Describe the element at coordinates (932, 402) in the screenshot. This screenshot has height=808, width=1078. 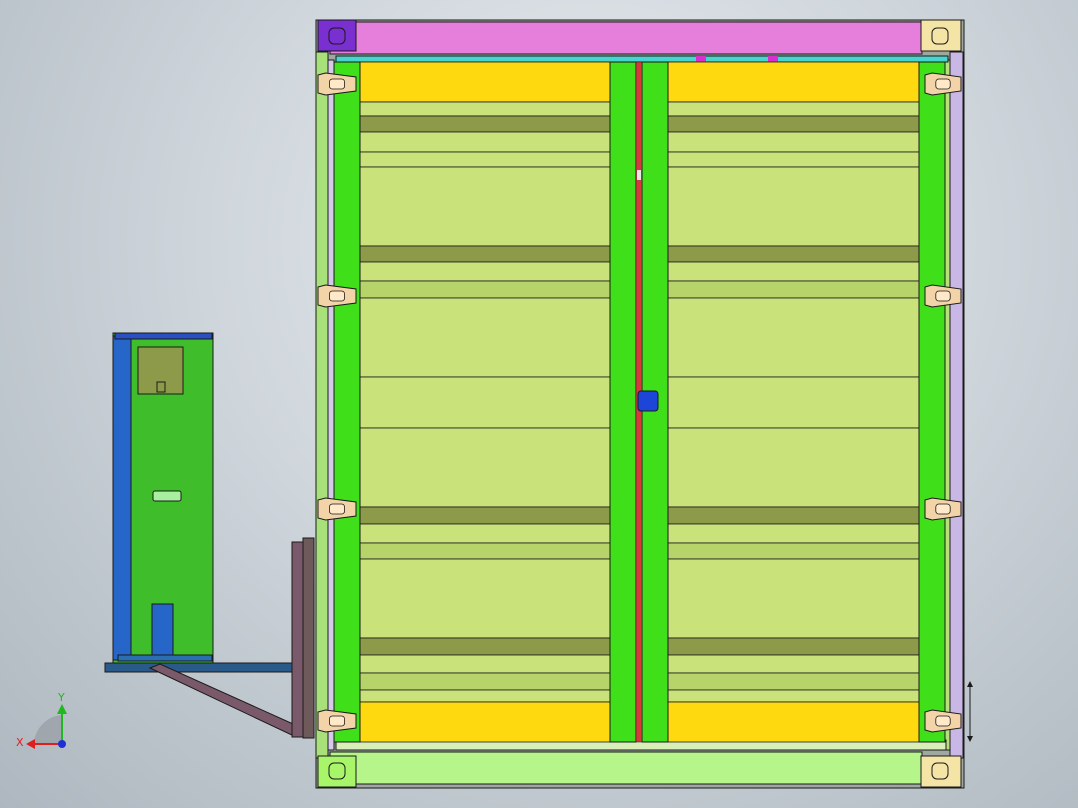
I see `door-right-outer-bar` at that location.